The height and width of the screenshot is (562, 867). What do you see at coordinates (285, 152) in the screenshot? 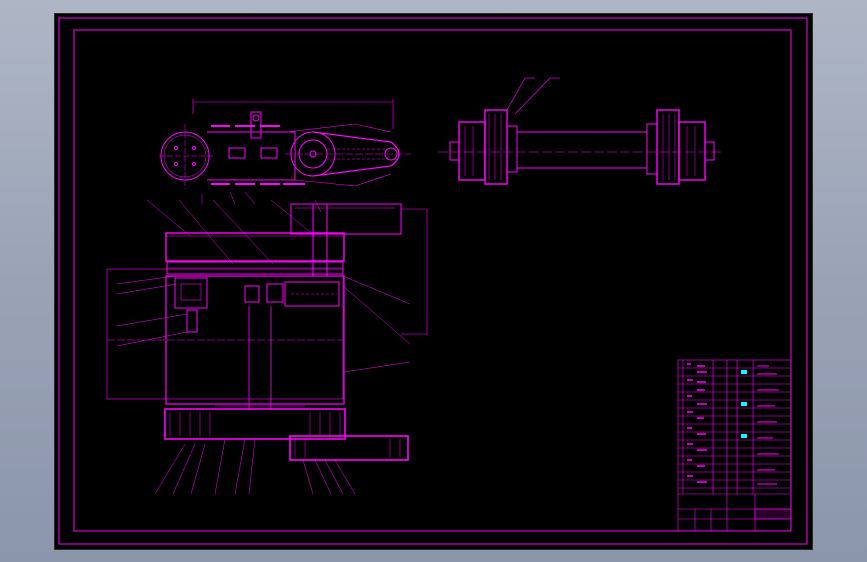
I see `side-view-track` at bounding box center [285, 152].